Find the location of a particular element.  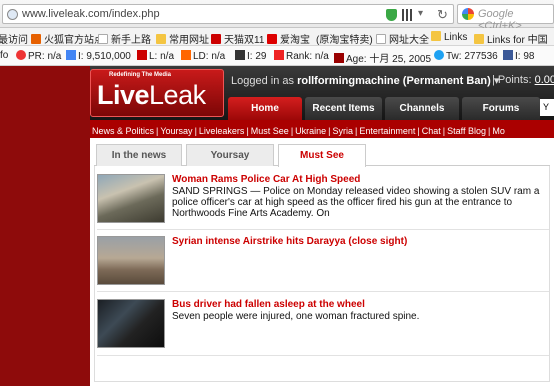

seo-twitter: Tw: 277536 is located at coordinates (466, 56).